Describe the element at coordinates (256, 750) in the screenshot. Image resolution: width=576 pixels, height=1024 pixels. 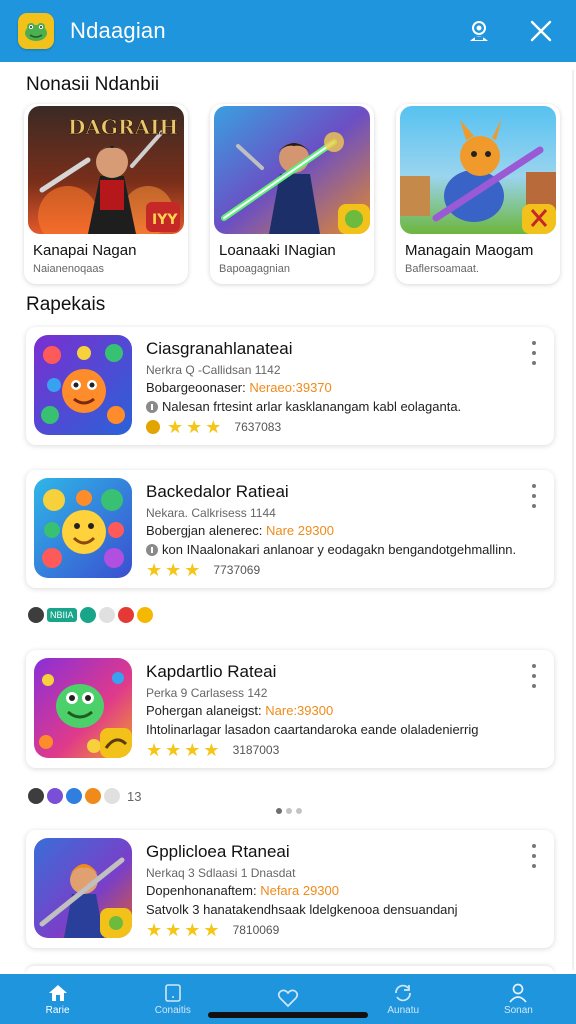
I see `rating-count: 3187003` at that location.